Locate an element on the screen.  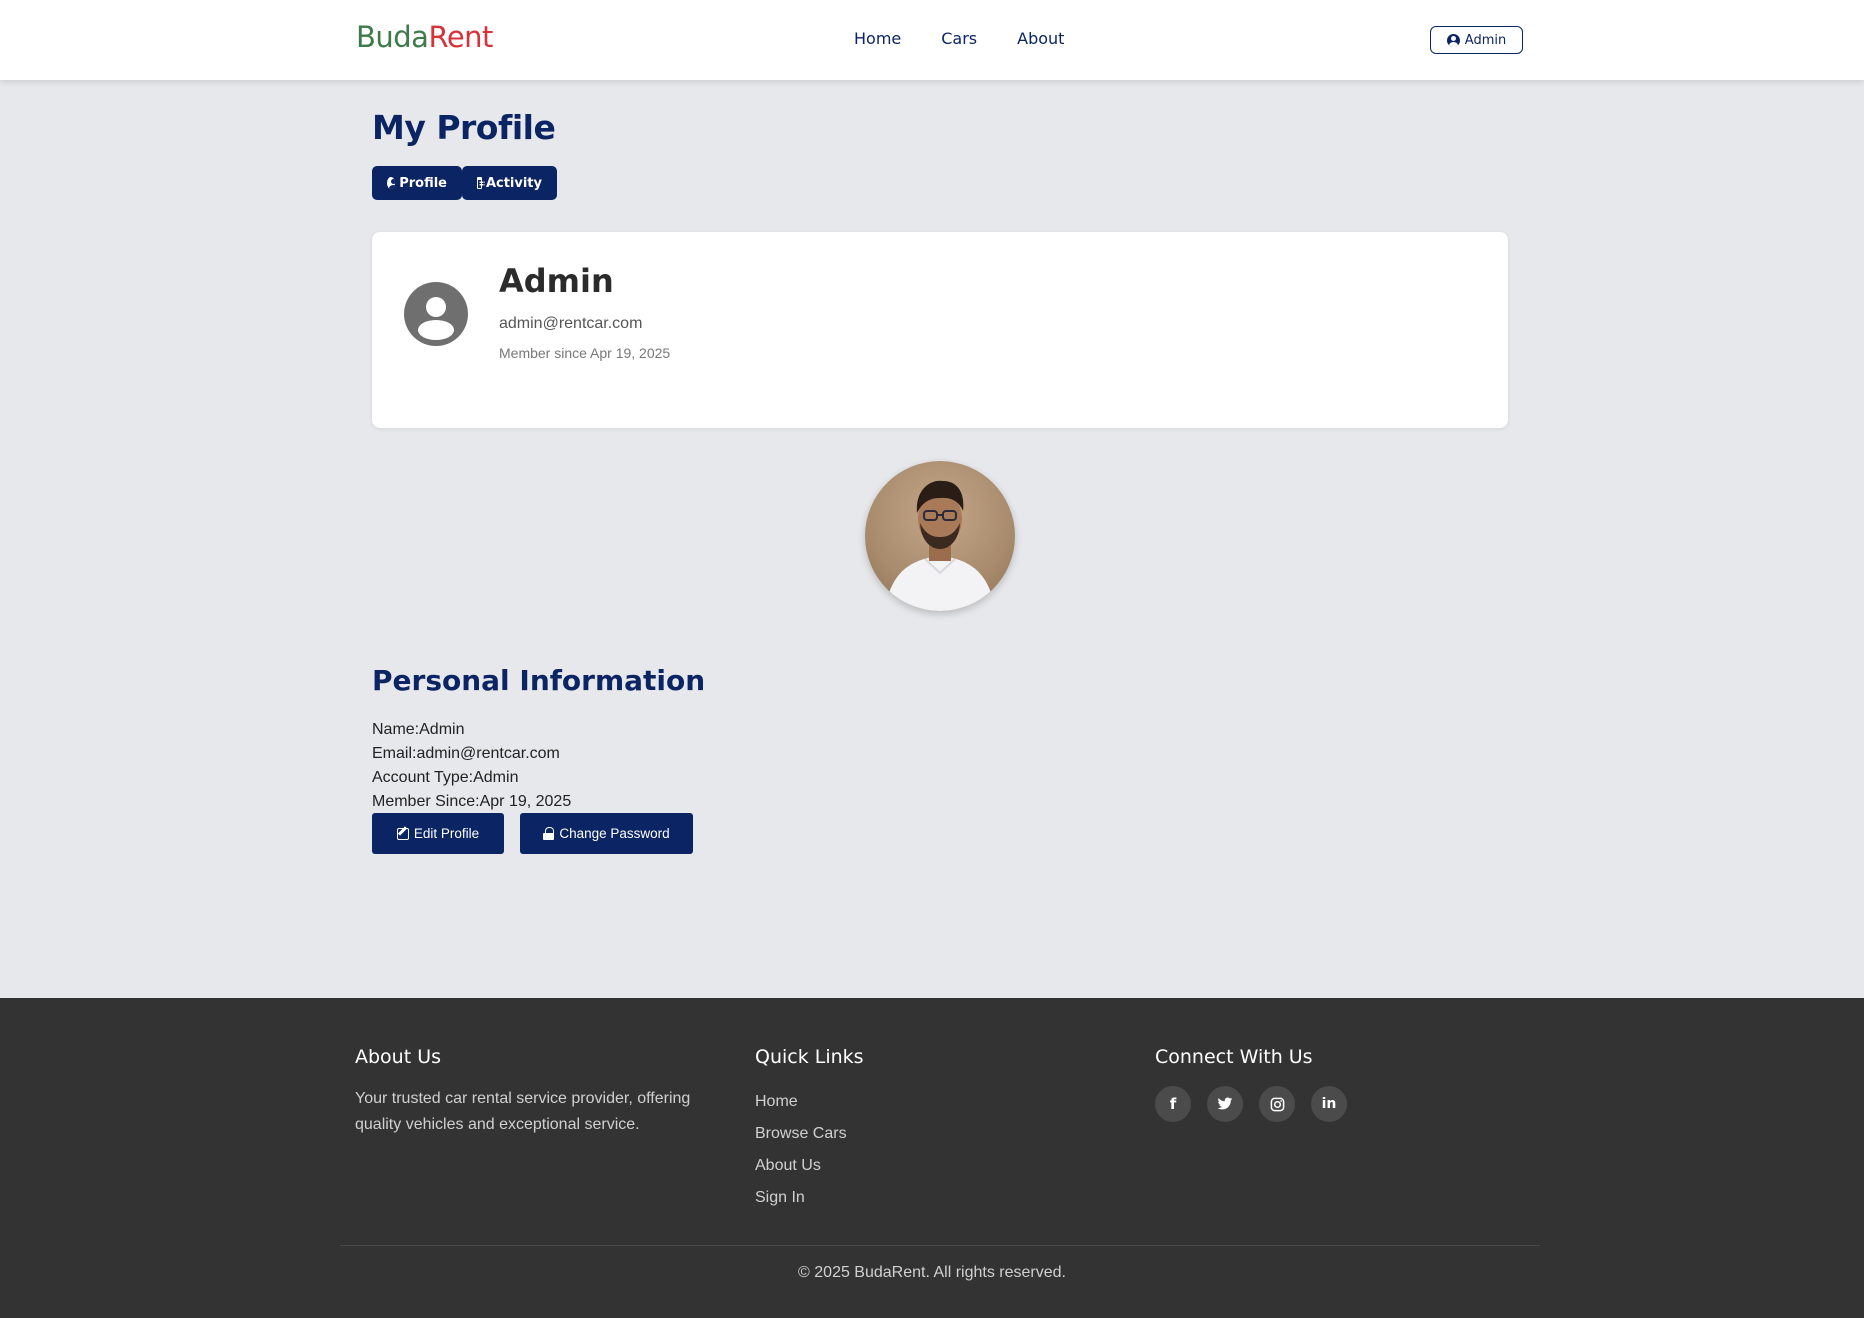
info-row-email: Email:admin@rentcar.com is located at coordinates (471, 754).